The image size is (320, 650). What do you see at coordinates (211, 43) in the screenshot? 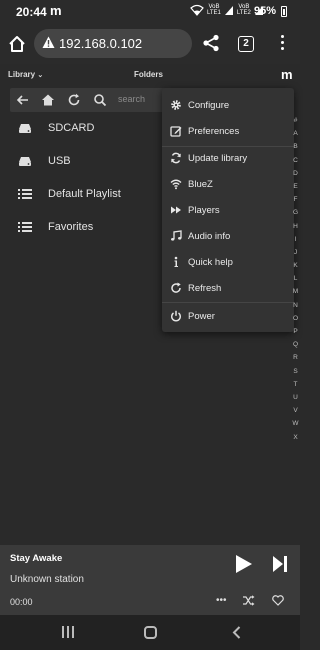
I see `share-icon` at bounding box center [211, 43].